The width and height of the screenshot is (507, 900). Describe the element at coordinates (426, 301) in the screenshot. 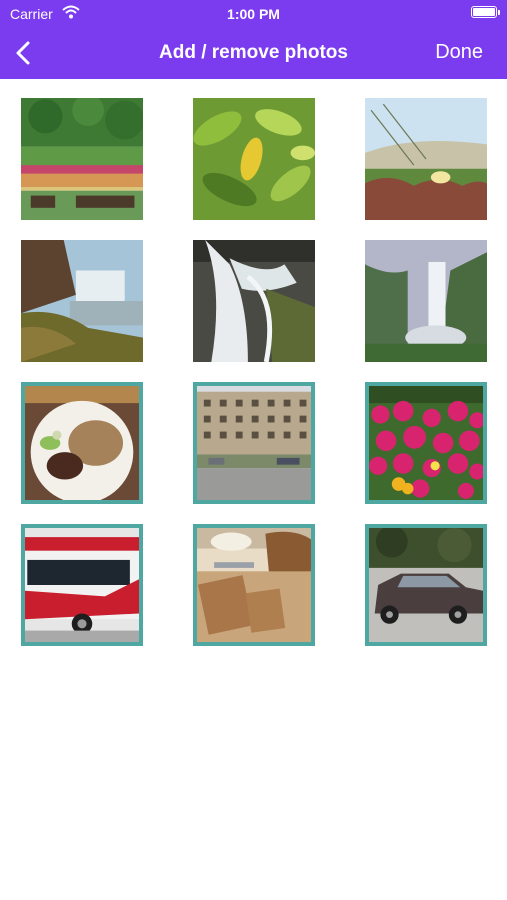

I see `photo-waterfall-mist` at that location.